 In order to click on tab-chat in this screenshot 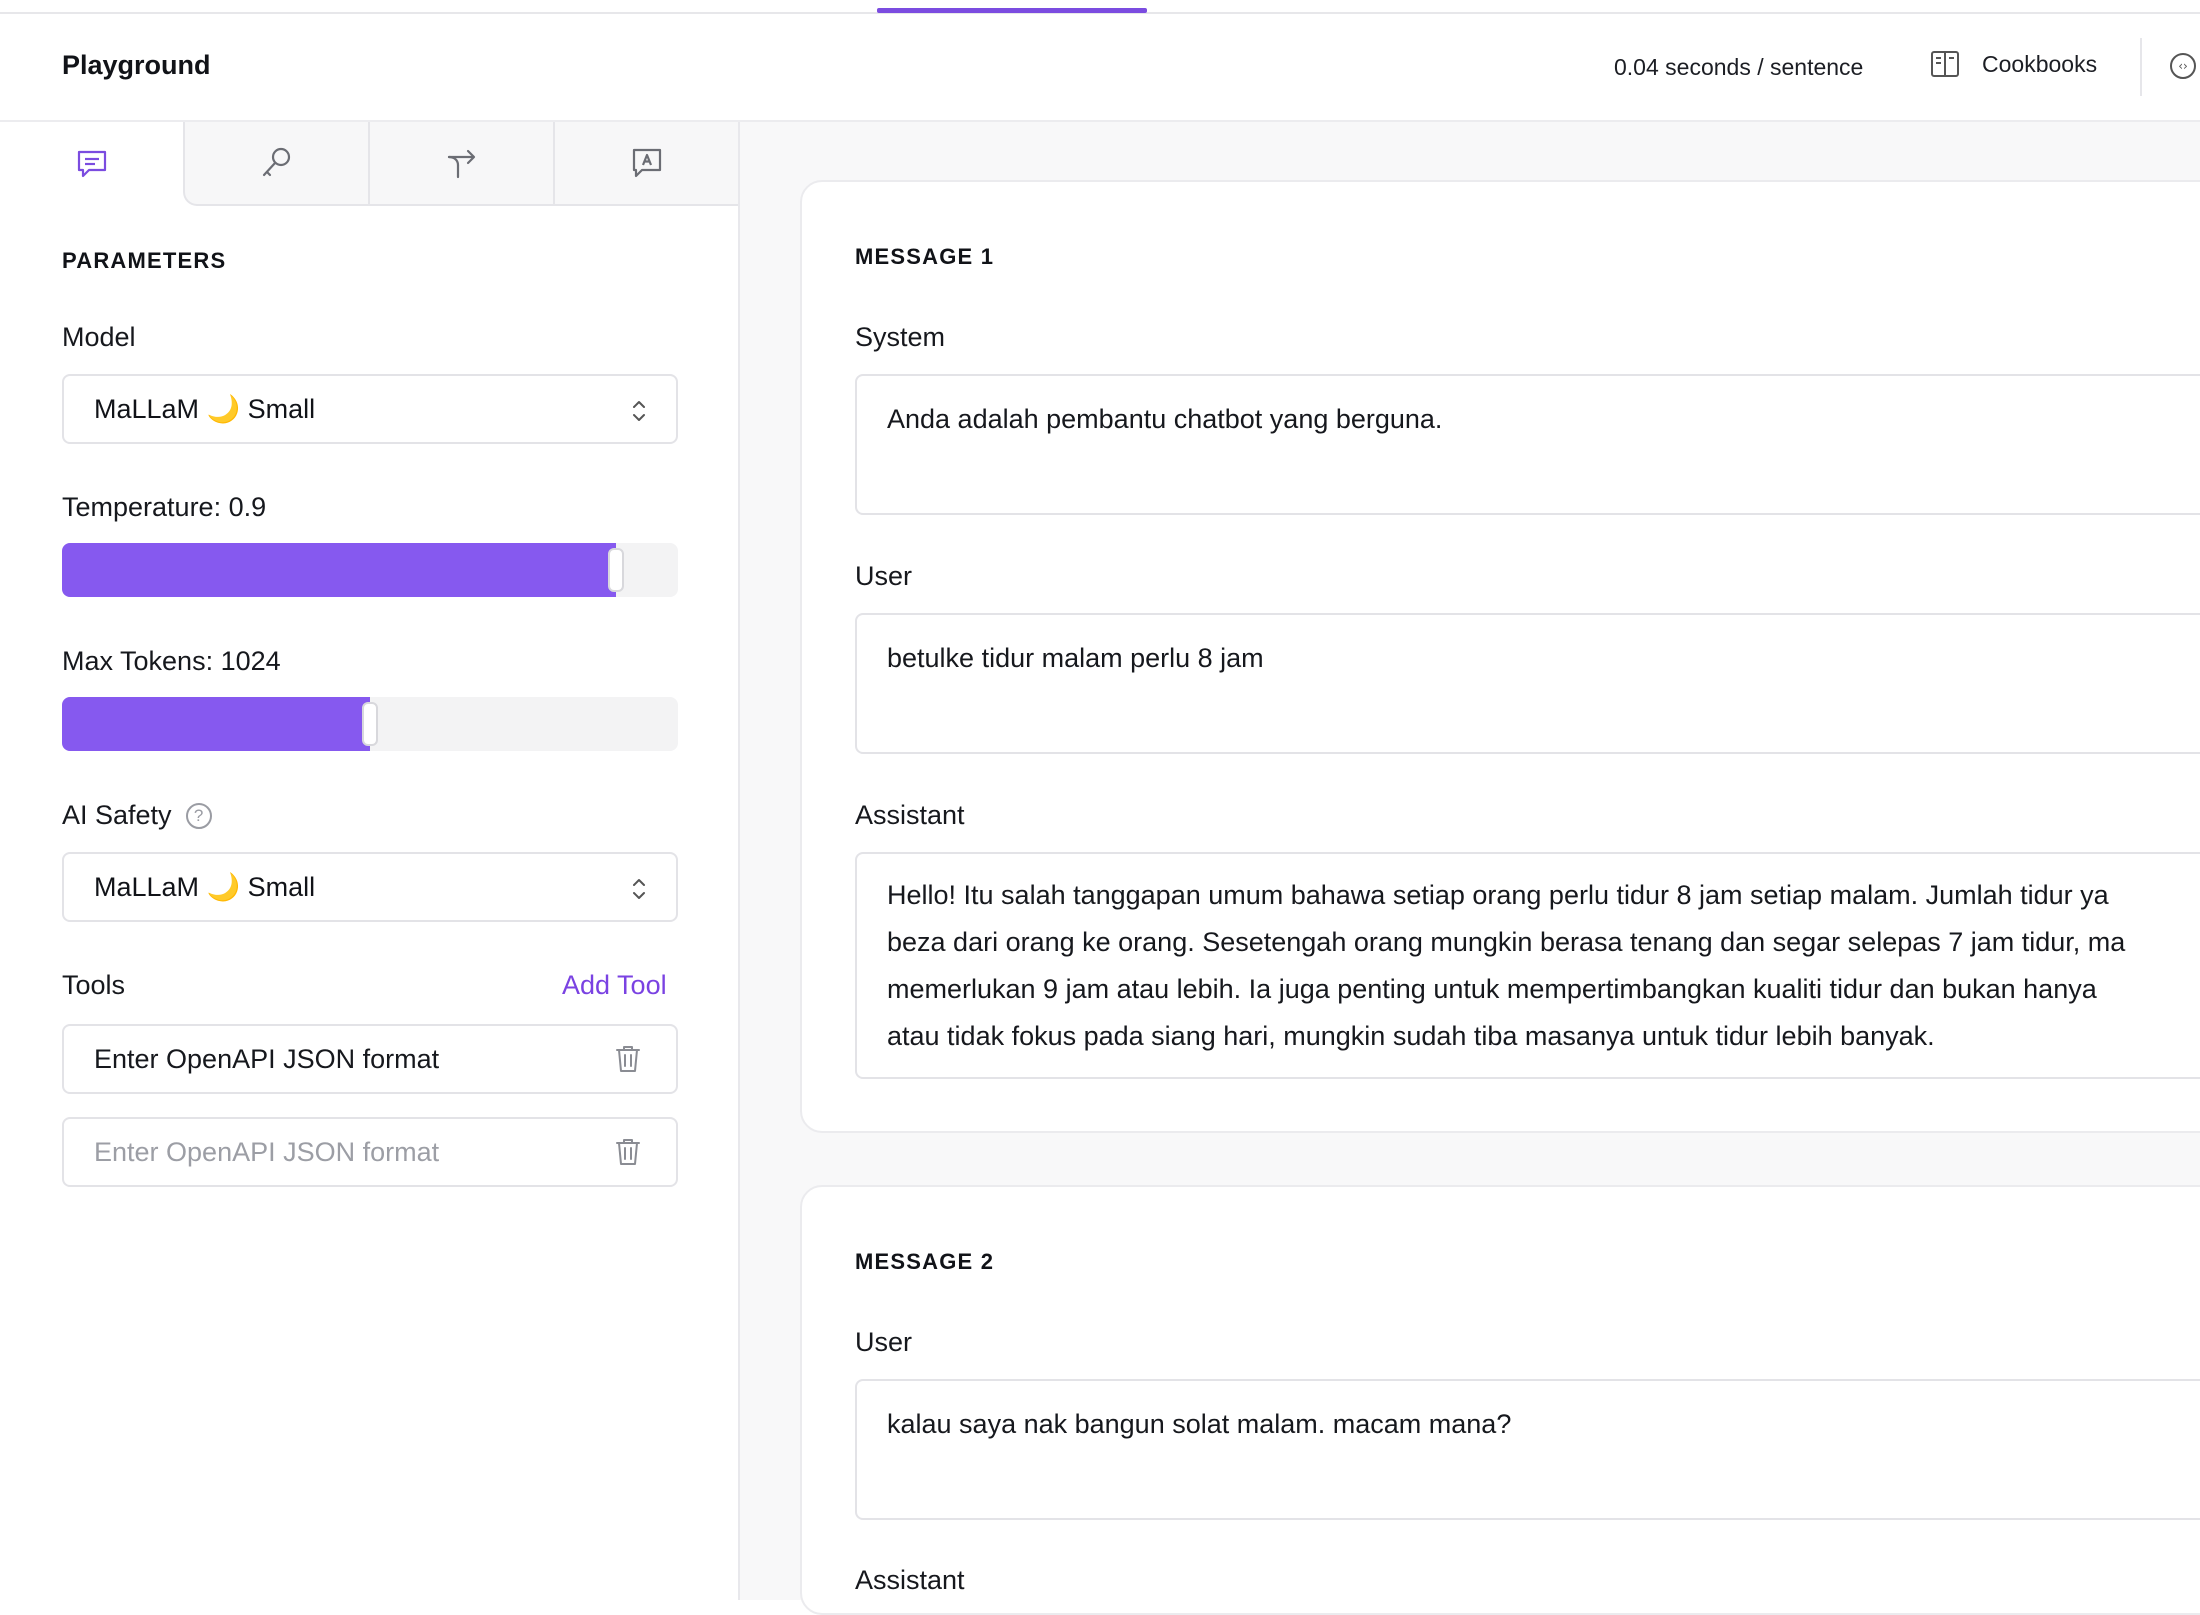, I will do `click(91, 164)`.